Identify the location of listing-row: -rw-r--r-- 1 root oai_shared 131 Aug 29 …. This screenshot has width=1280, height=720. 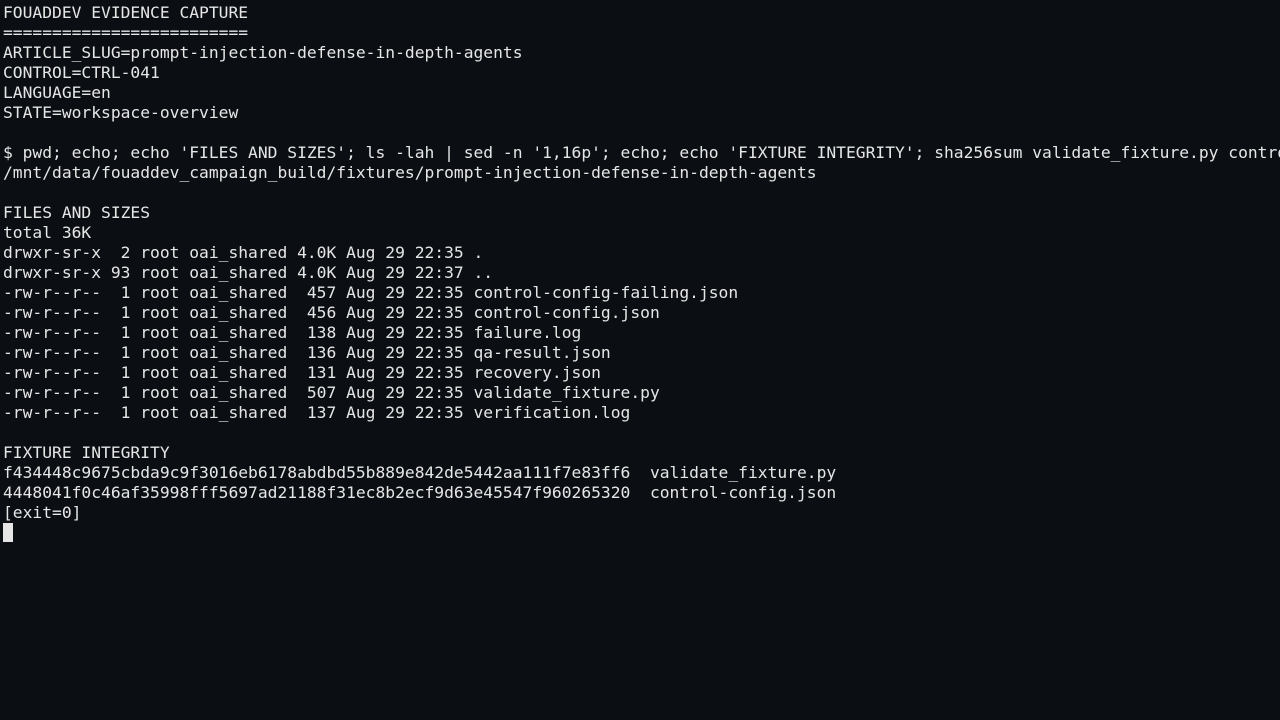
(302, 372).